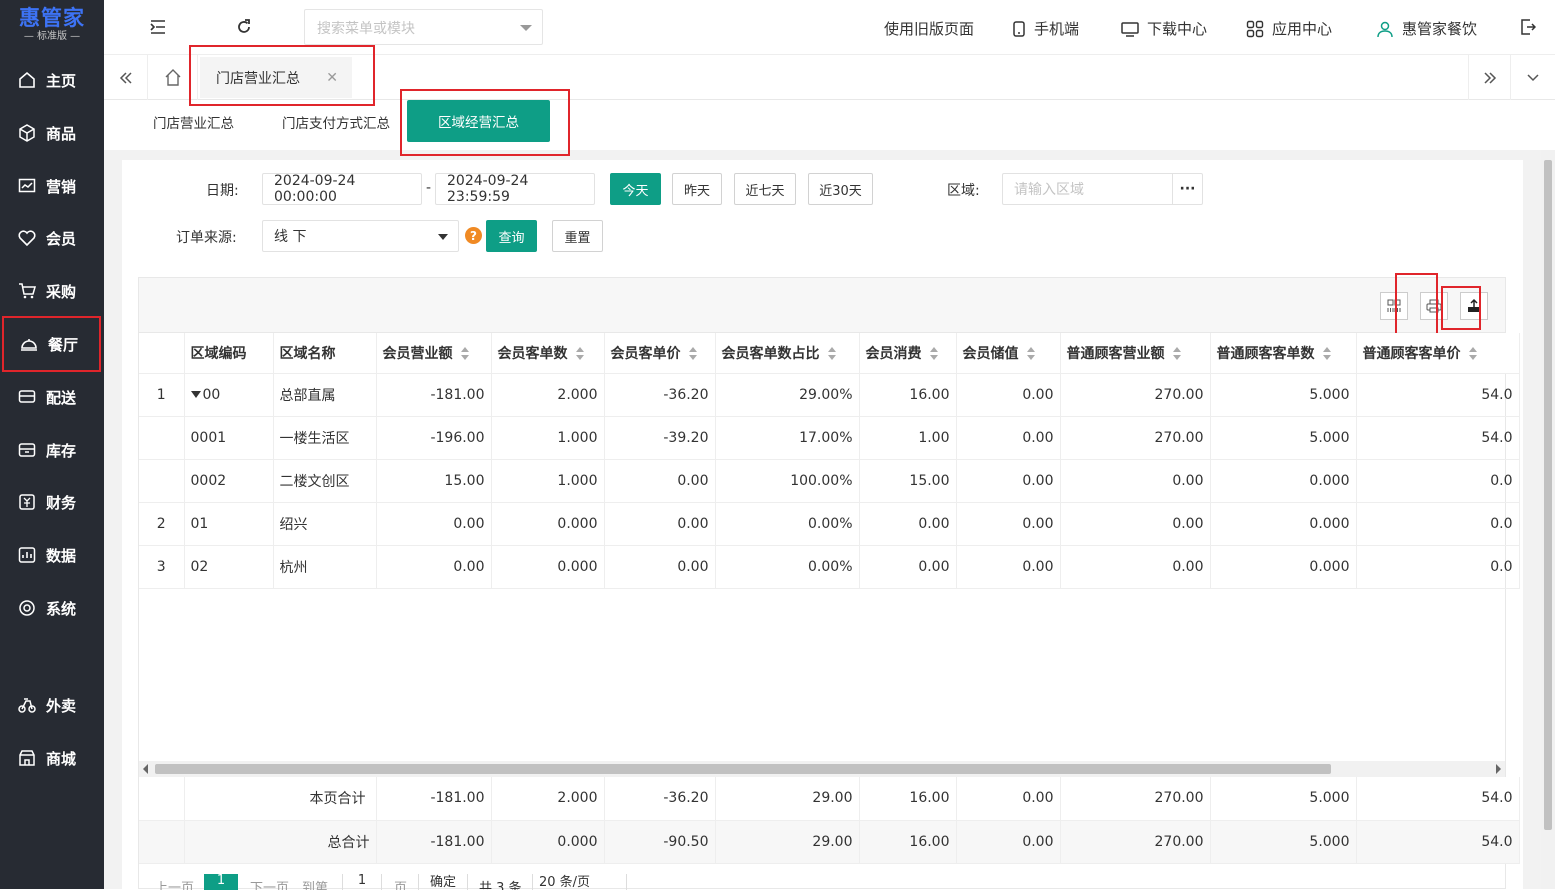 Image resolution: width=1555 pixels, height=890 pixels. Describe the element at coordinates (1135, 353) in the screenshot. I see `column-header: 普通顾客营业额` at that location.